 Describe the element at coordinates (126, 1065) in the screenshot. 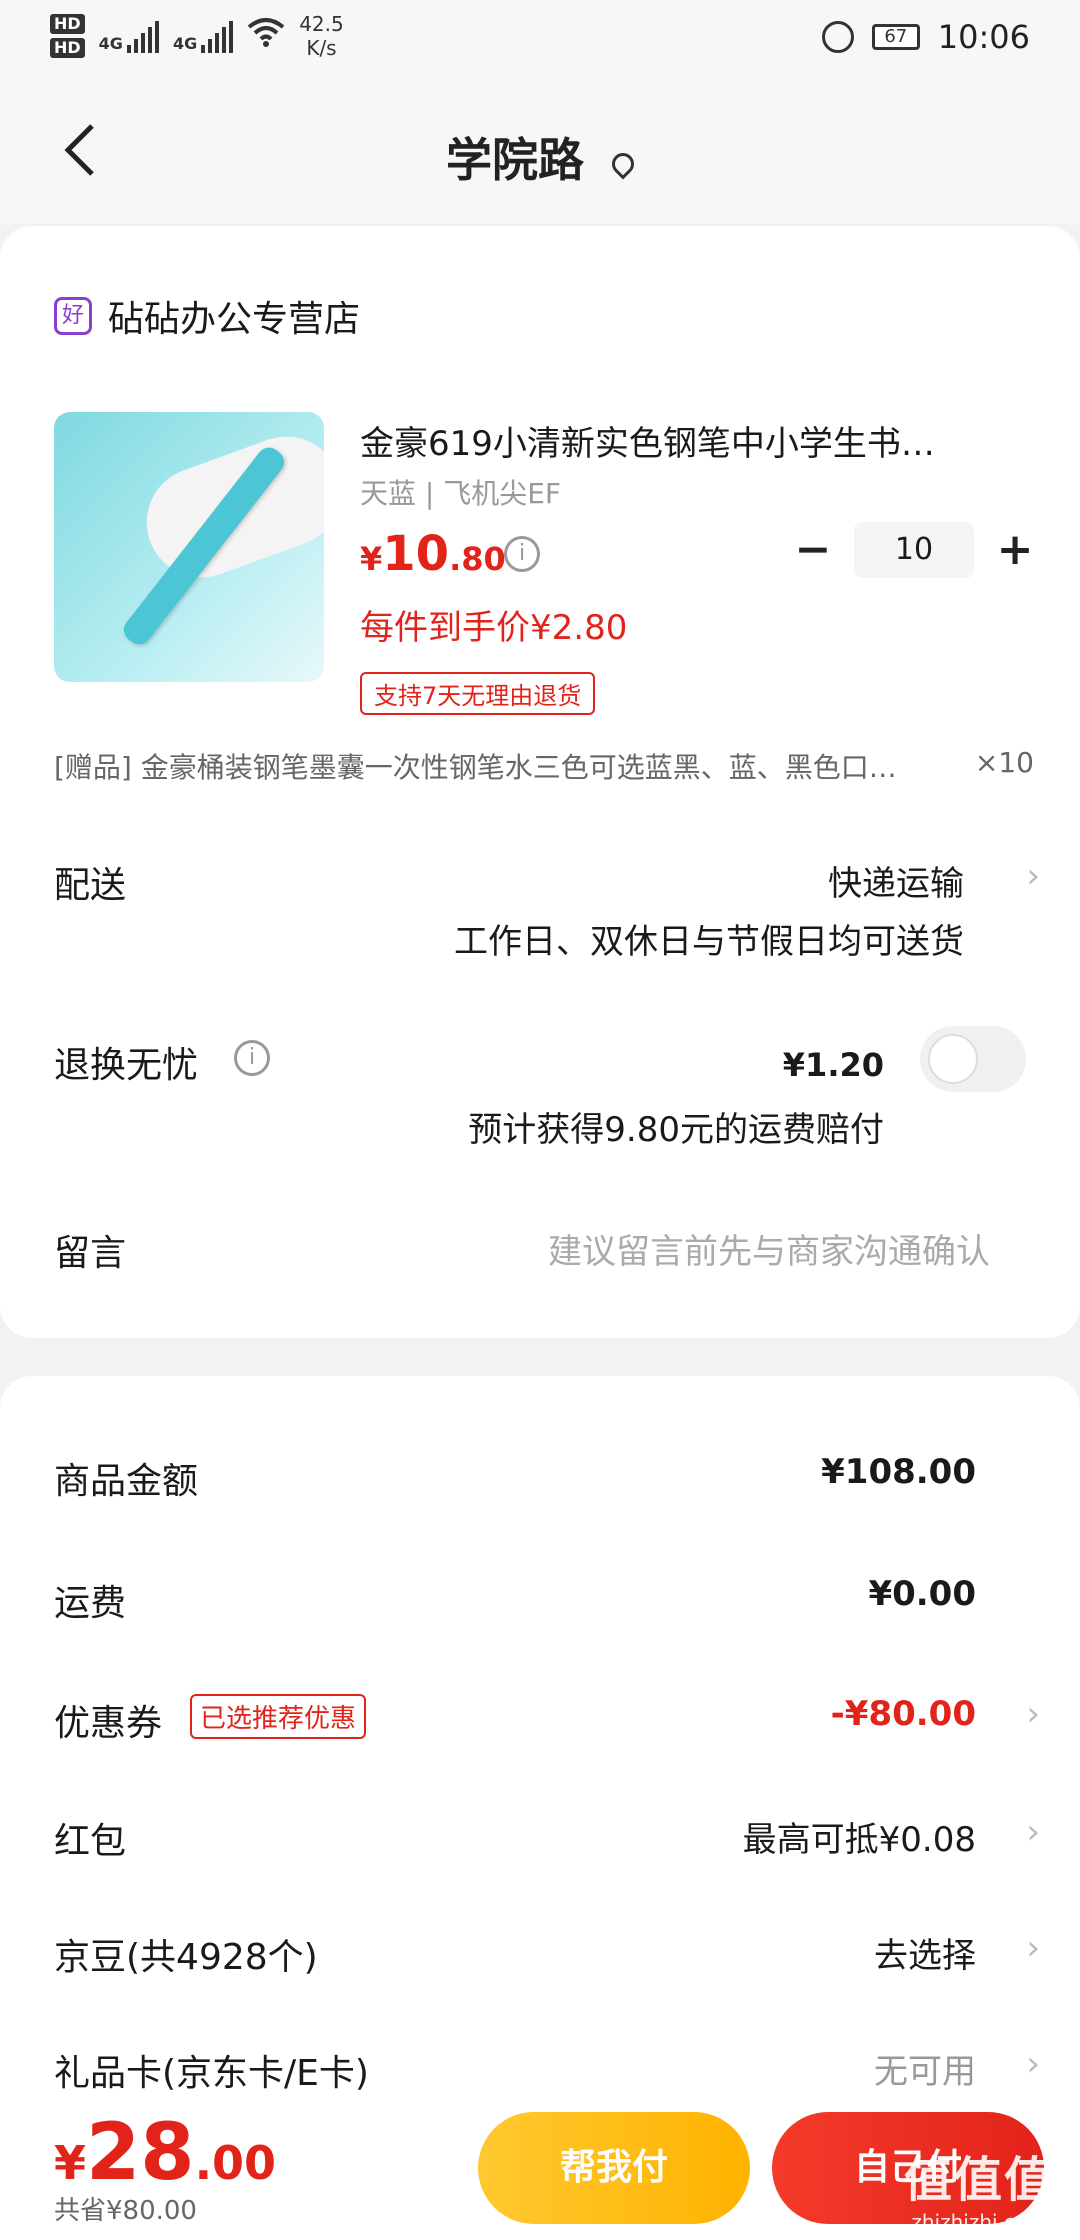

I see `insurance-label: 退换无忧` at that location.